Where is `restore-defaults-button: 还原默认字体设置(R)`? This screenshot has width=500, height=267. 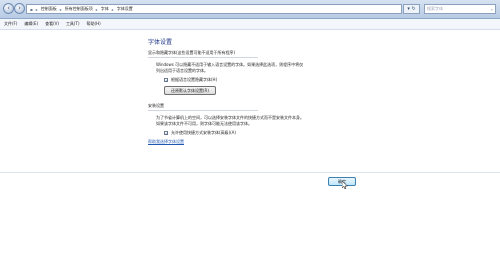 restore-defaults-button: 还原默认字体设置(R) is located at coordinates (190, 90).